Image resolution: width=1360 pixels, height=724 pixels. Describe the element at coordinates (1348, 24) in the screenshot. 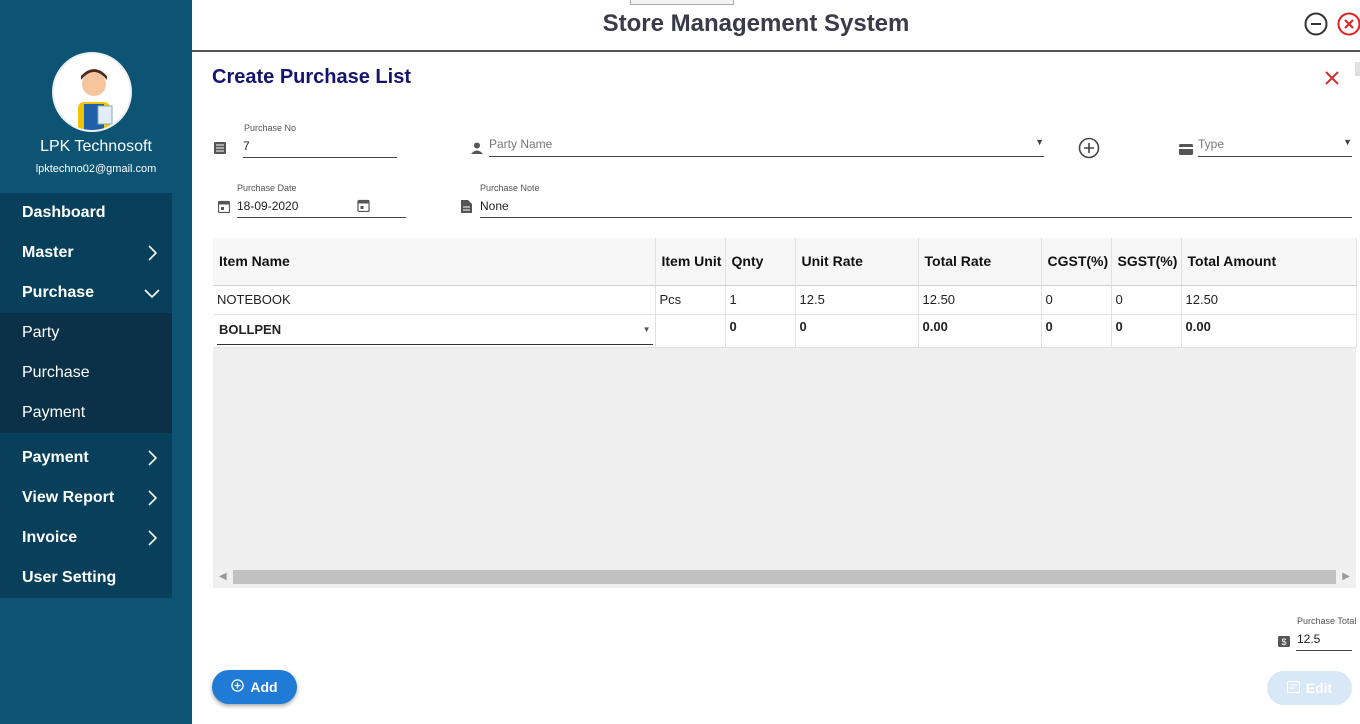

I see `close-window-icon` at that location.